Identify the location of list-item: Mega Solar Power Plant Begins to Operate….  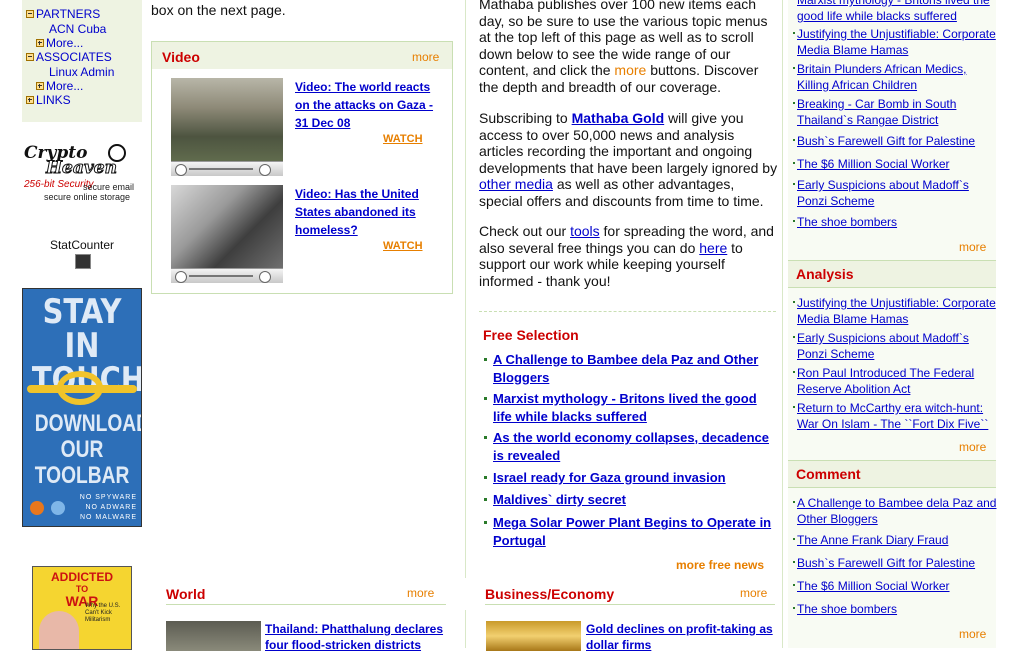
(629, 532).